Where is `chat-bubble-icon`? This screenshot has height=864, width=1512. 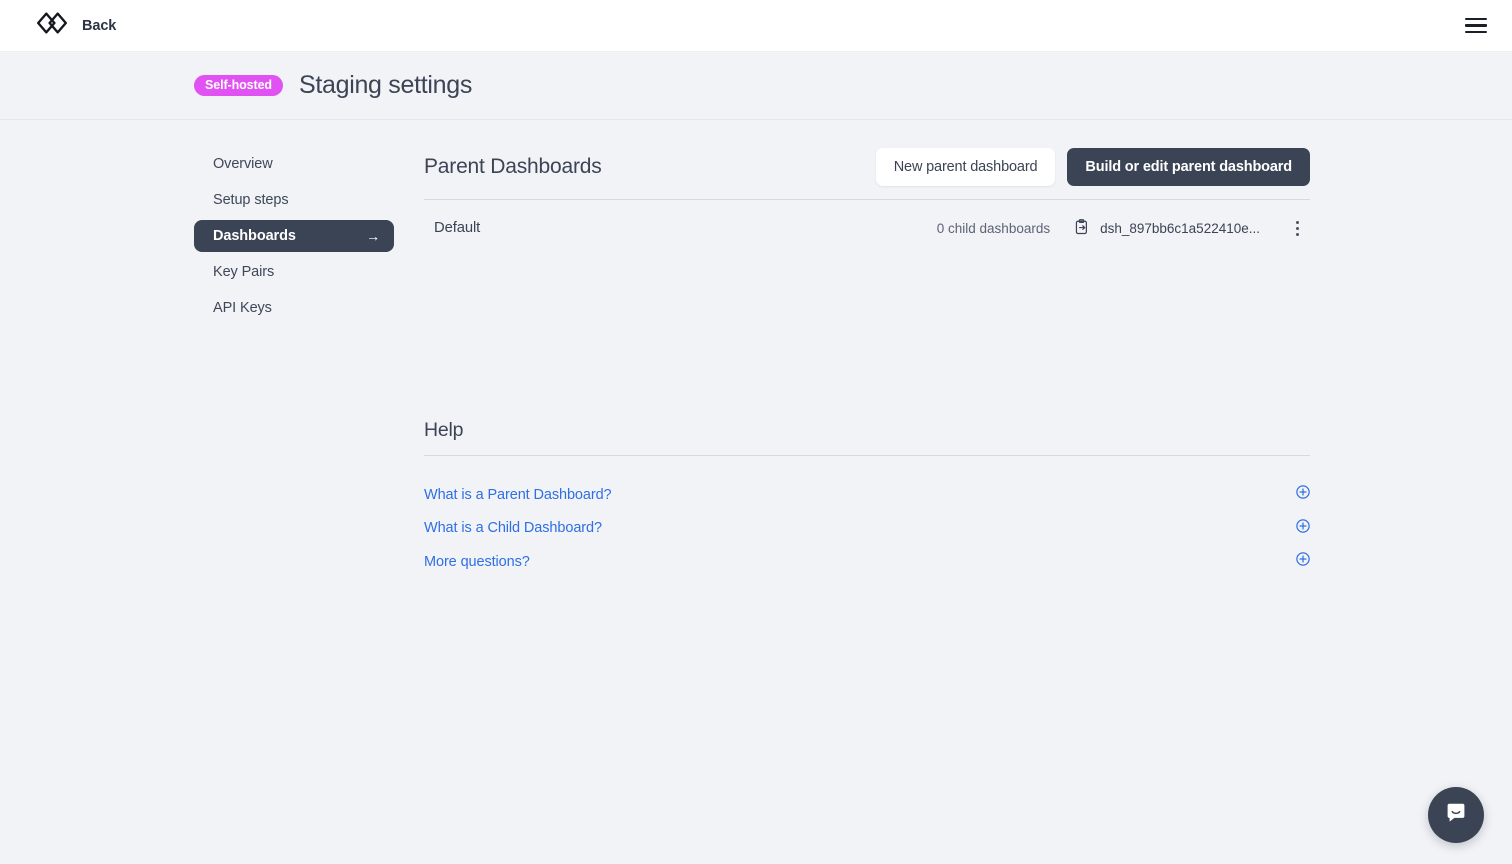 chat-bubble-icon is located at coordinates (1456, 815).